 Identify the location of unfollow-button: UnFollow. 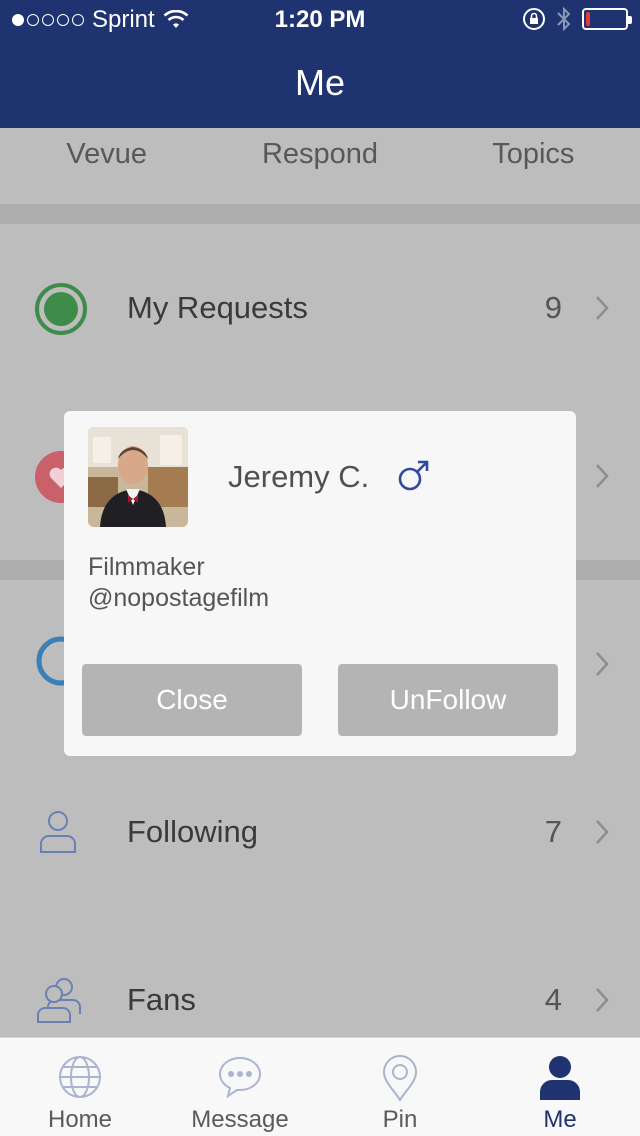
(448, 700).